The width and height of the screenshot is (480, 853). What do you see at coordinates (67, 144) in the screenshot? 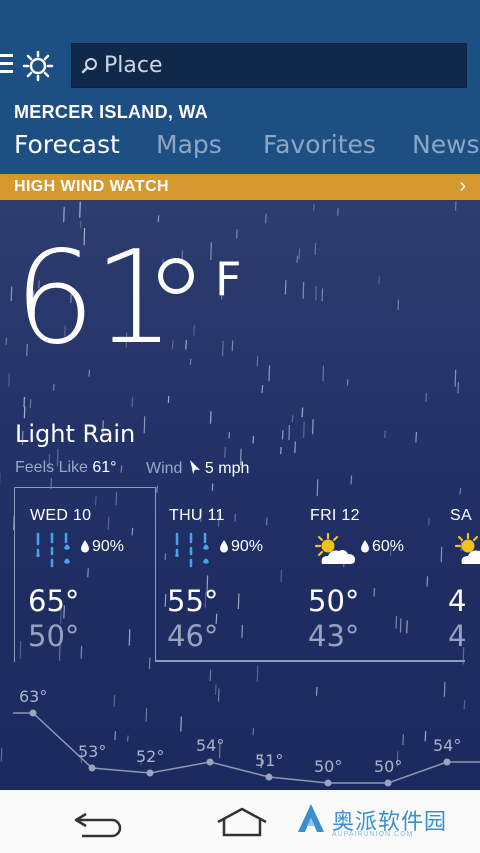
I see `tab-forecast: Forecast` at bounding box center [67, 144].